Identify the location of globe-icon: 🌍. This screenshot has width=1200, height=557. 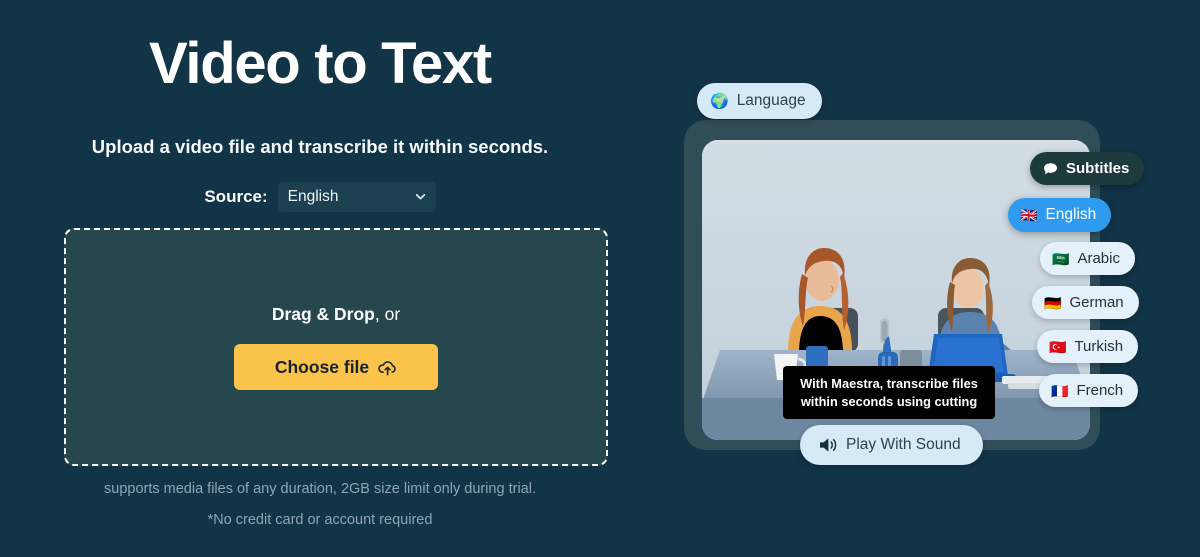
(719, 101).